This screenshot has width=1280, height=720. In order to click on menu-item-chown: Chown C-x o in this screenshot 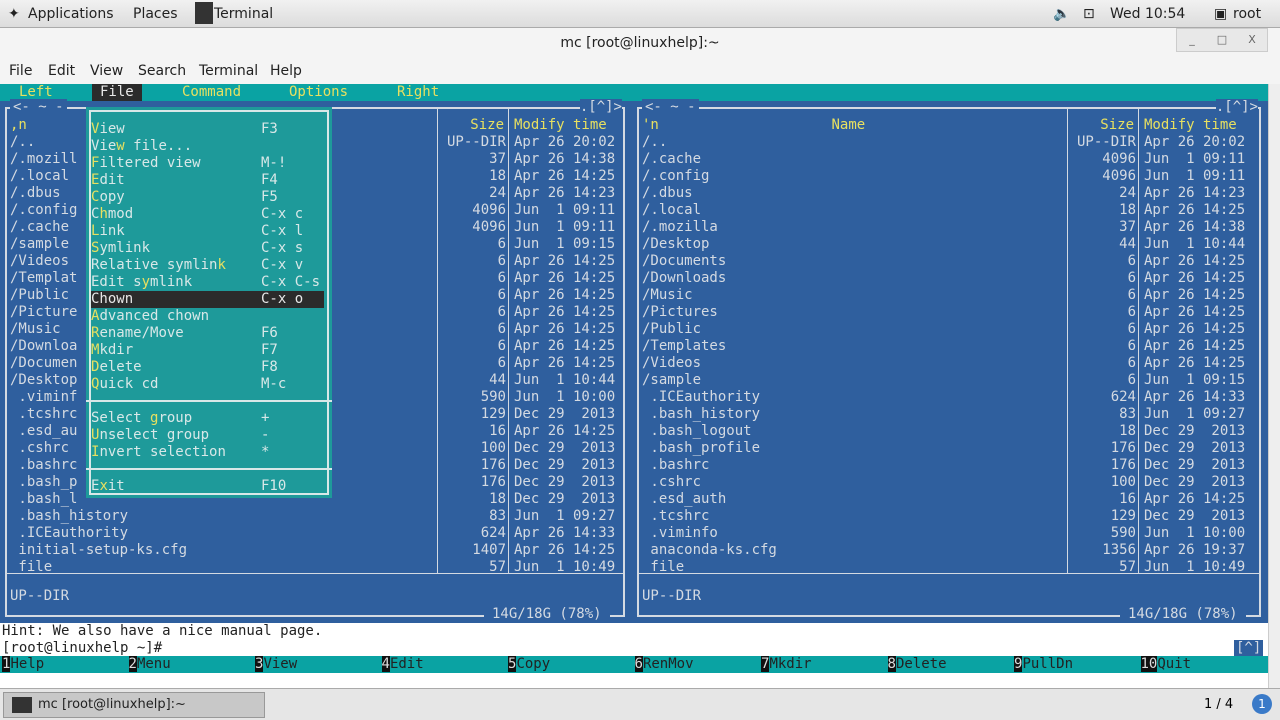, I will do `click(207, 299)`.